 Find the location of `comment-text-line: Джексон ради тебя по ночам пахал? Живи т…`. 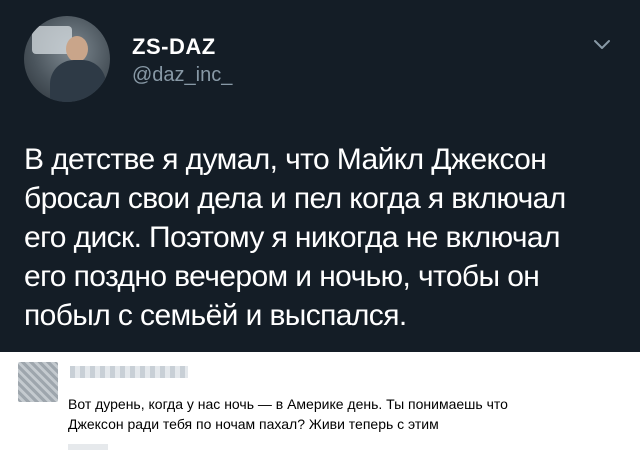

comment-text-line: Джексон ради тебя по ночам пахал? Живи т… is located at coordinates (253, 424).